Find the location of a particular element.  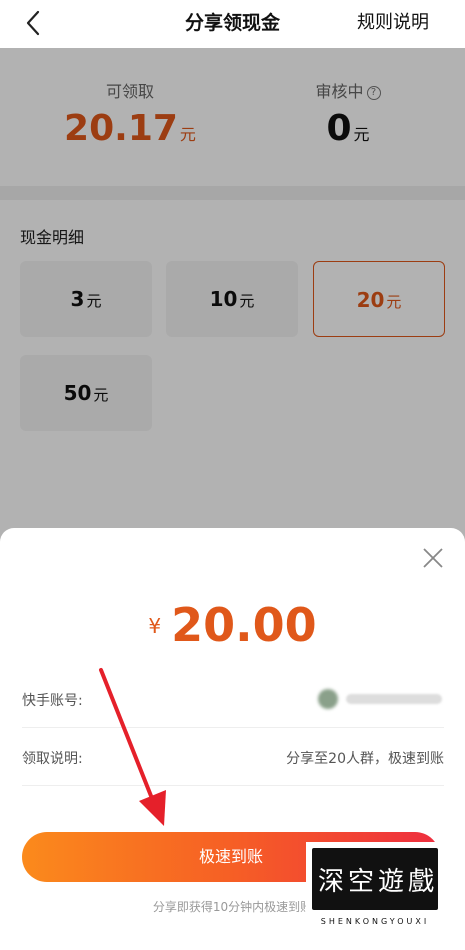

logo-box: 深 空 遊 戲 is located at coordinates (375, 879).